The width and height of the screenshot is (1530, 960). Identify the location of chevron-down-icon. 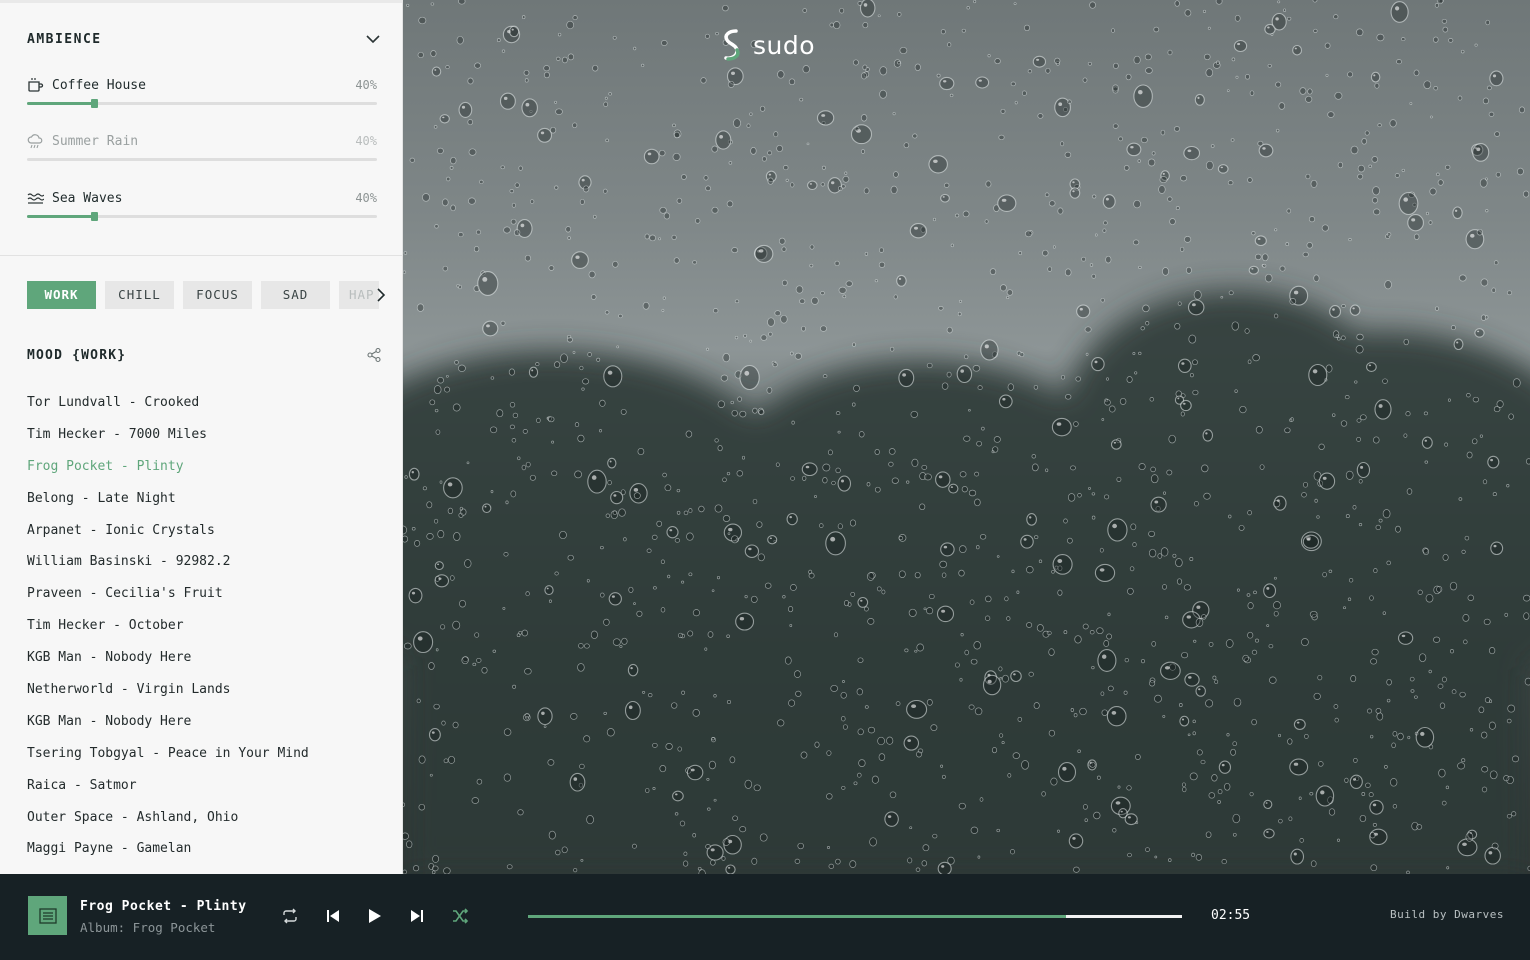
(373, 39).